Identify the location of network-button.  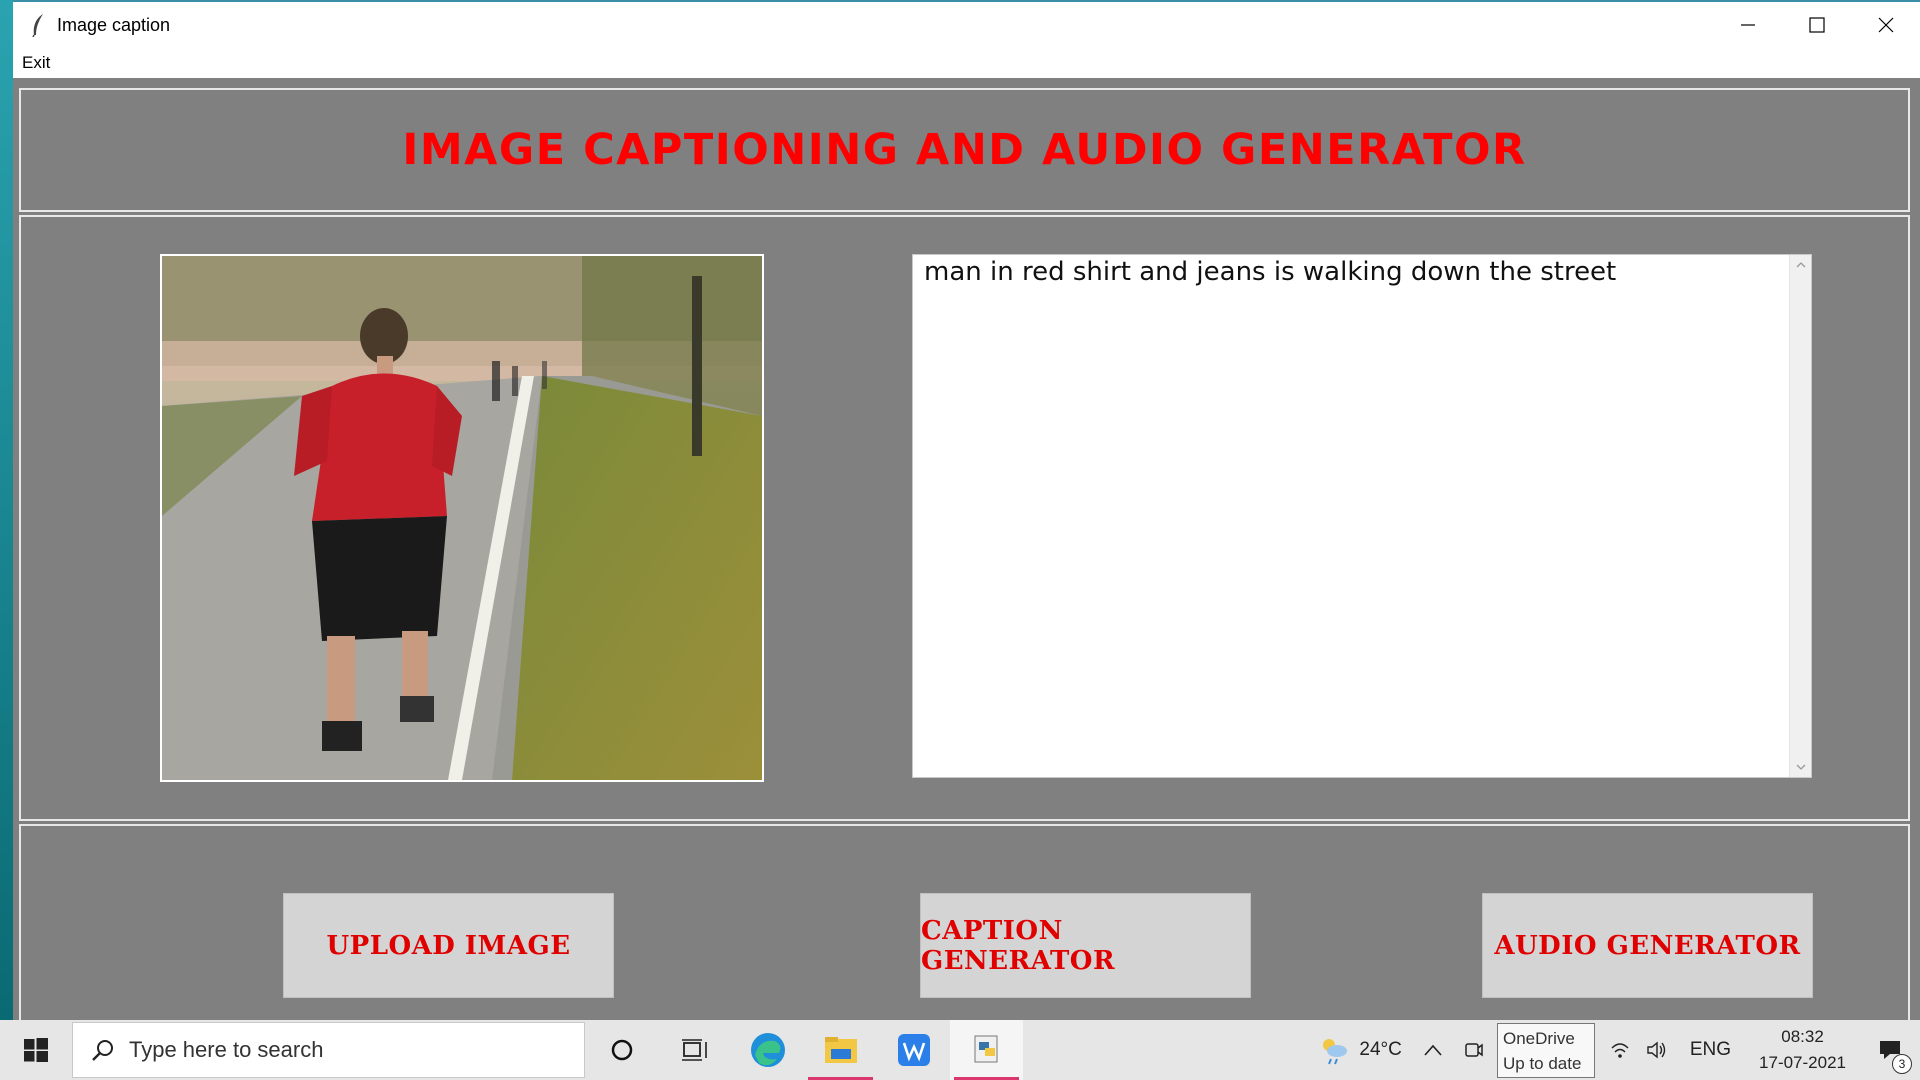
(1620, 1050).